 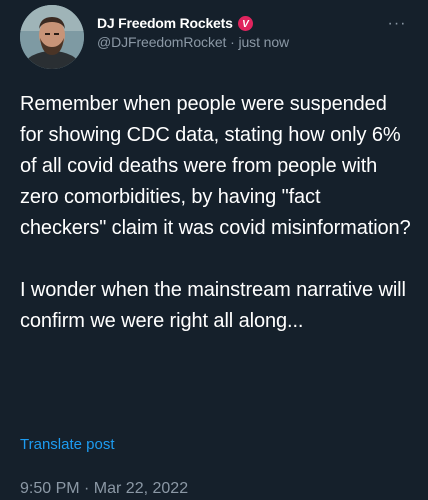 What do you see at coordinates (161, 42) in the screenshot?
I see `author-handle: @DJFreedomRocket` at bounding box center [161, 42].